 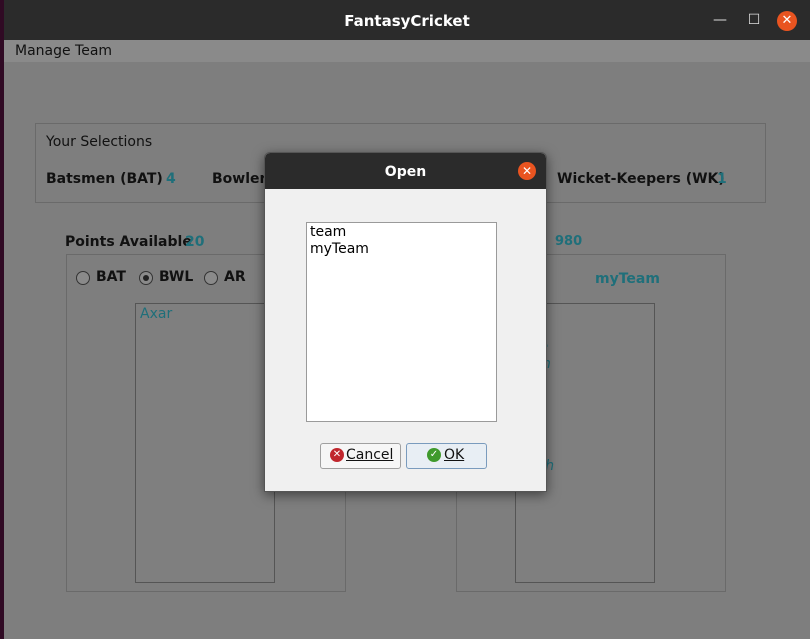 I want to click on maximize-icon: ☐, so click(x=754, y=20).